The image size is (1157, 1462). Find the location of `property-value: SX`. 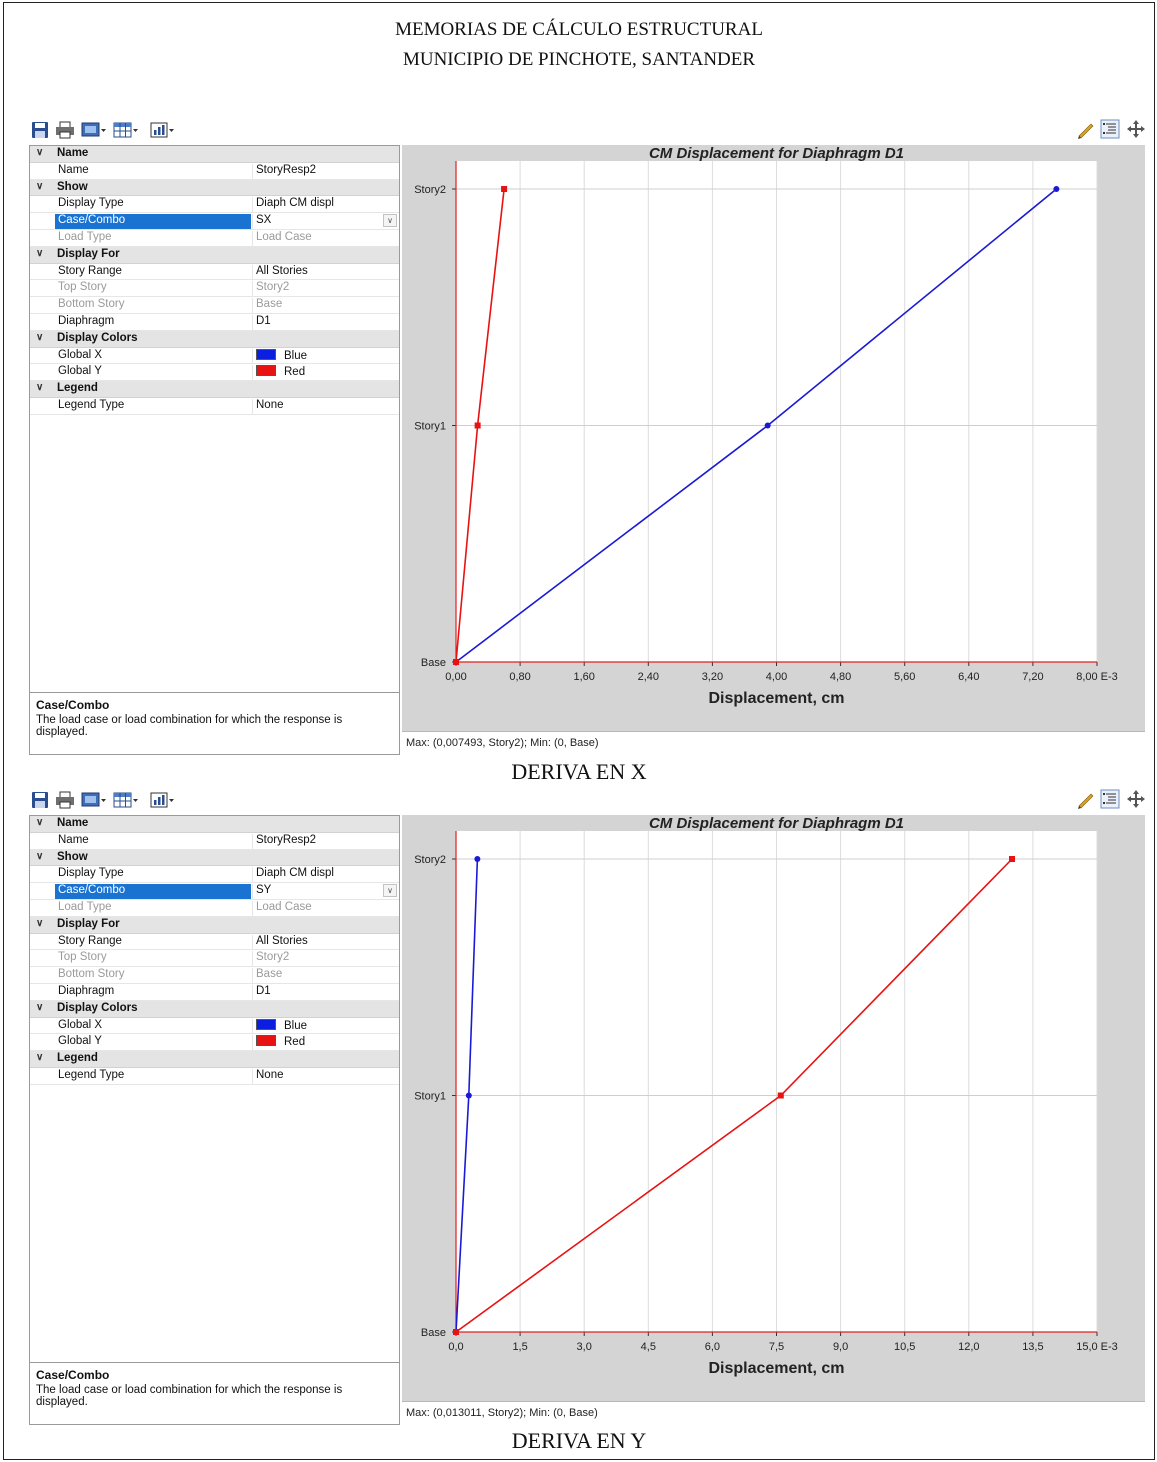

property-value: SX is located at coordinates (325, 222).